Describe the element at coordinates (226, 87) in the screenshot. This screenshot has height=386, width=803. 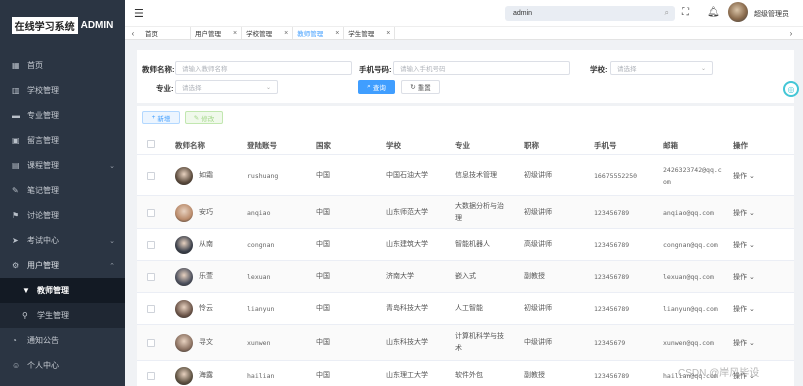
I see `major-select: 请选择 ⌄` at that location.